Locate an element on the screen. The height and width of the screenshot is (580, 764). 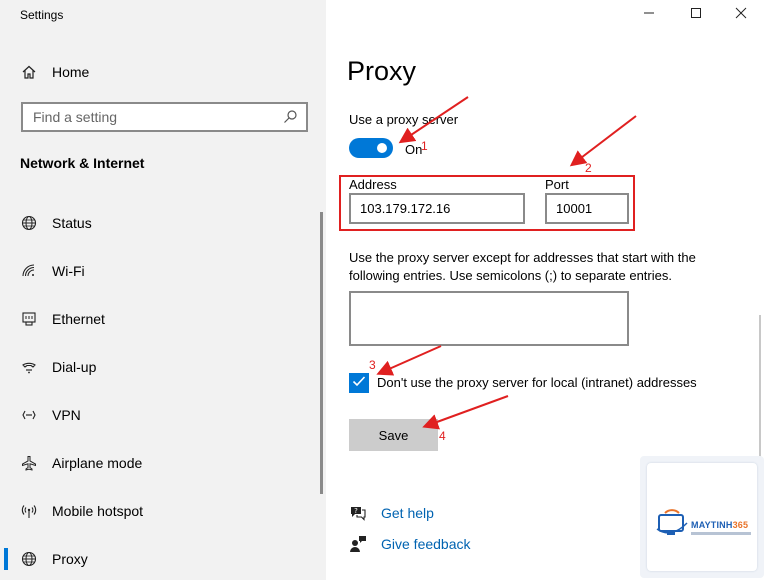
sidebar-item-proxy: Proxy is located at coordinates (163, 557).